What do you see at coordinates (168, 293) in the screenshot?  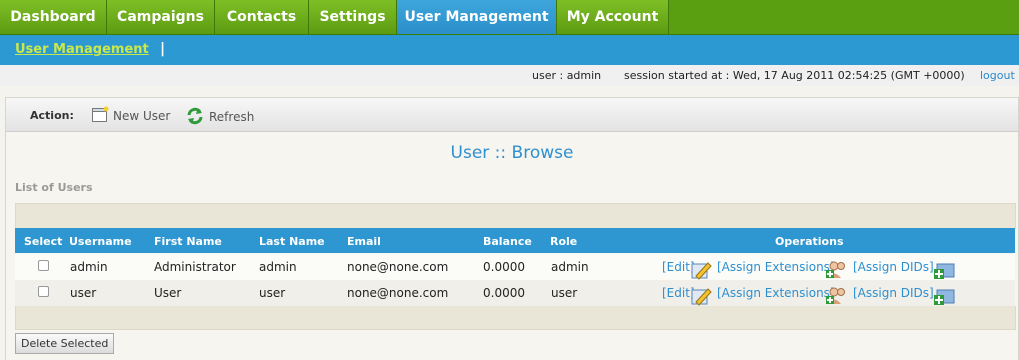 I see `cell-first-name: User` at bounding box center [168, 293].